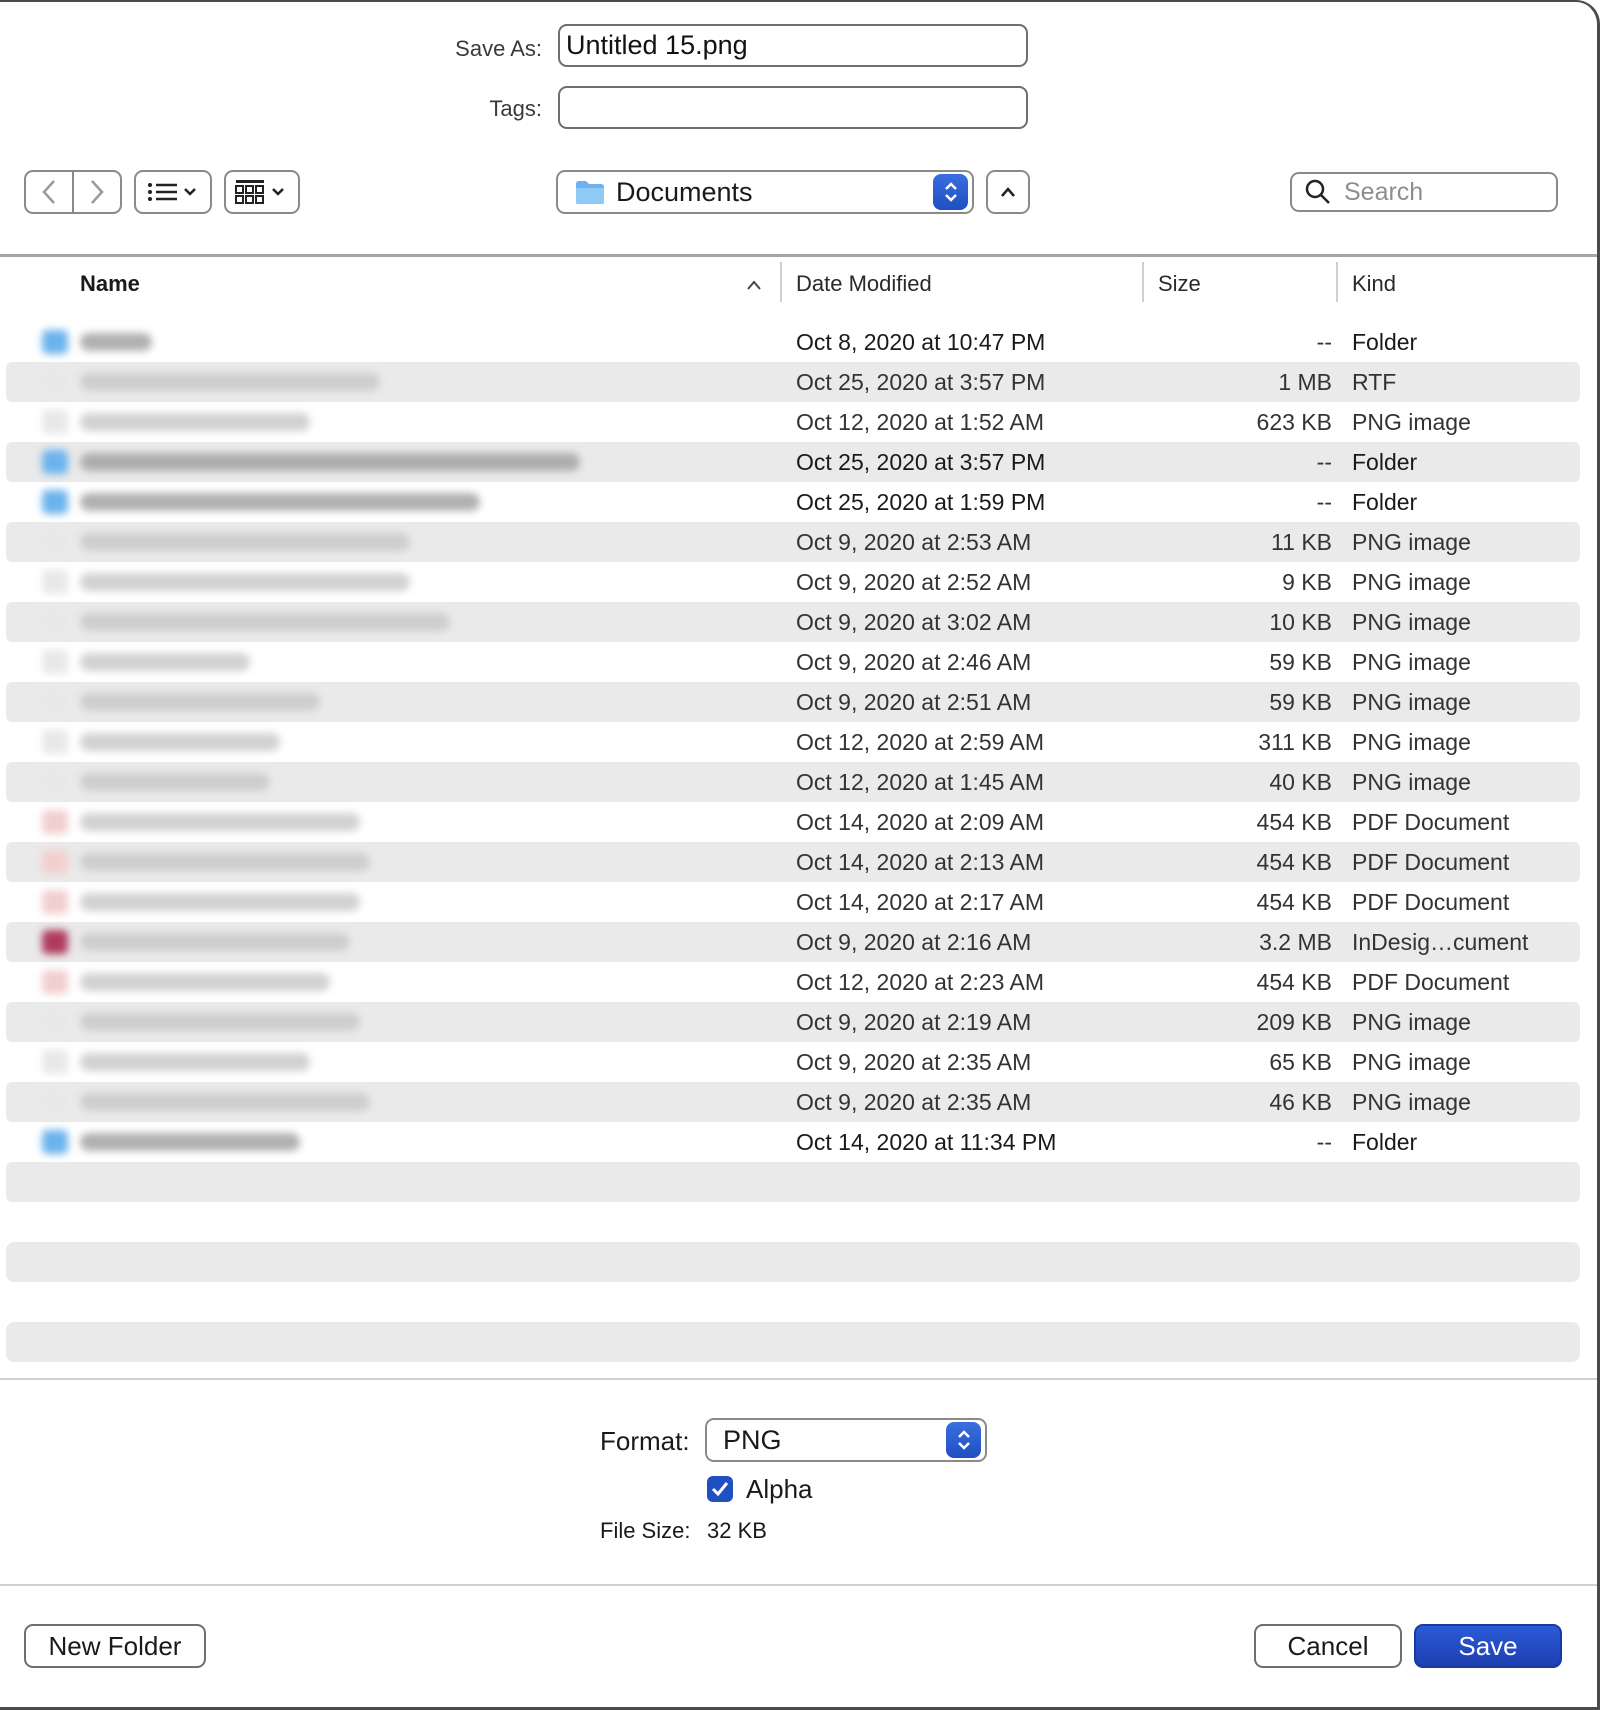 Image resolution: width=1600 pixels, height=1710 pixels. I want to click on file-date: Oct 9, 2020 at 2:46 AM, so click(914, 662).